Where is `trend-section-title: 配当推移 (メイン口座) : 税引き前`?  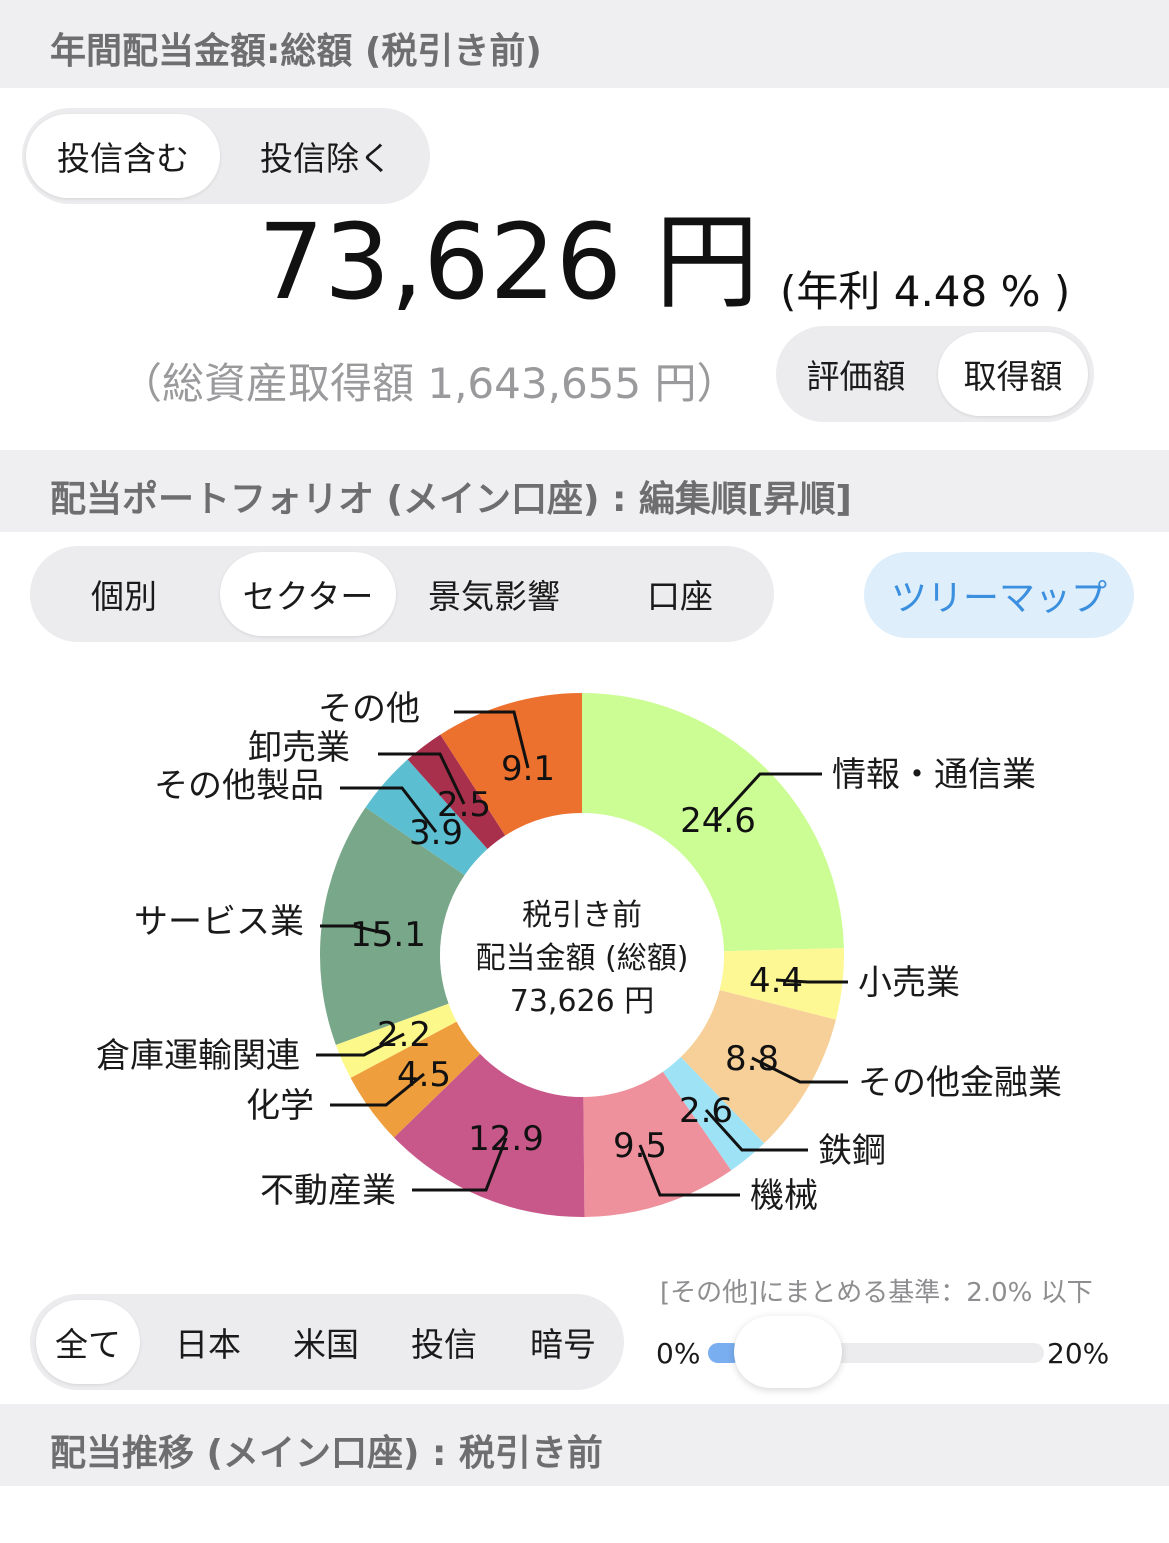
trend-section-title: 配当推移 (メイン口座) : 税引き前 is located at coordinates (326, 1453).